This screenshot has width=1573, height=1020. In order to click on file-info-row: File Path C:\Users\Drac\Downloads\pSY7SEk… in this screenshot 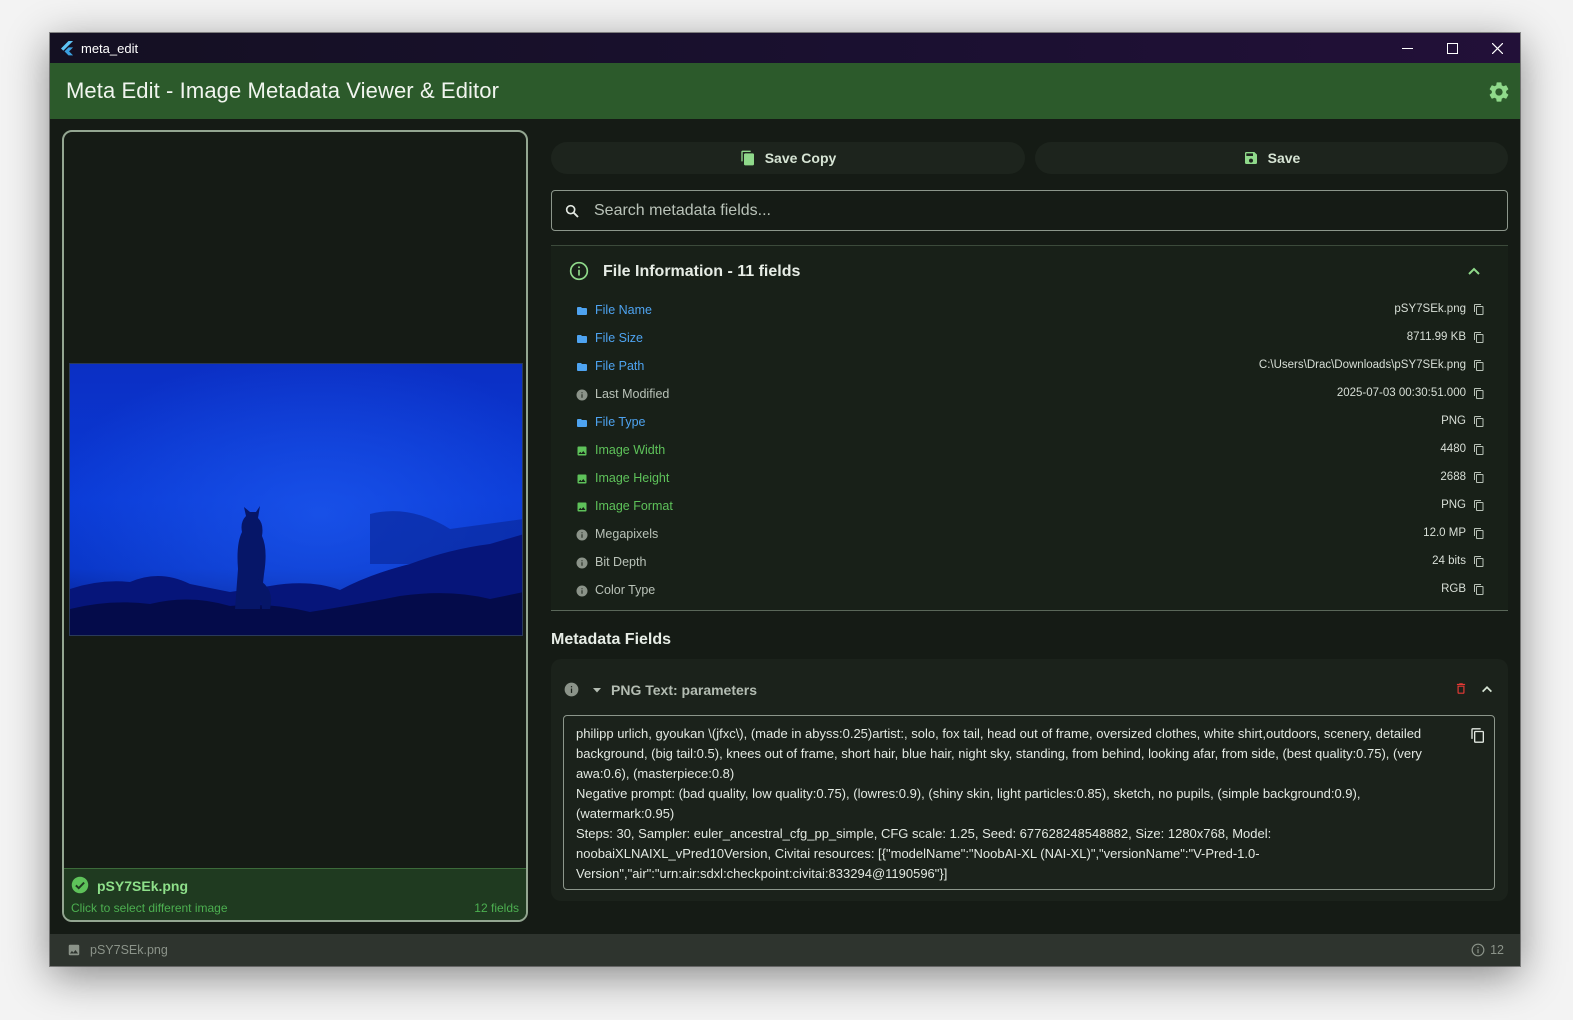, I will do `click(1029, 366)`.